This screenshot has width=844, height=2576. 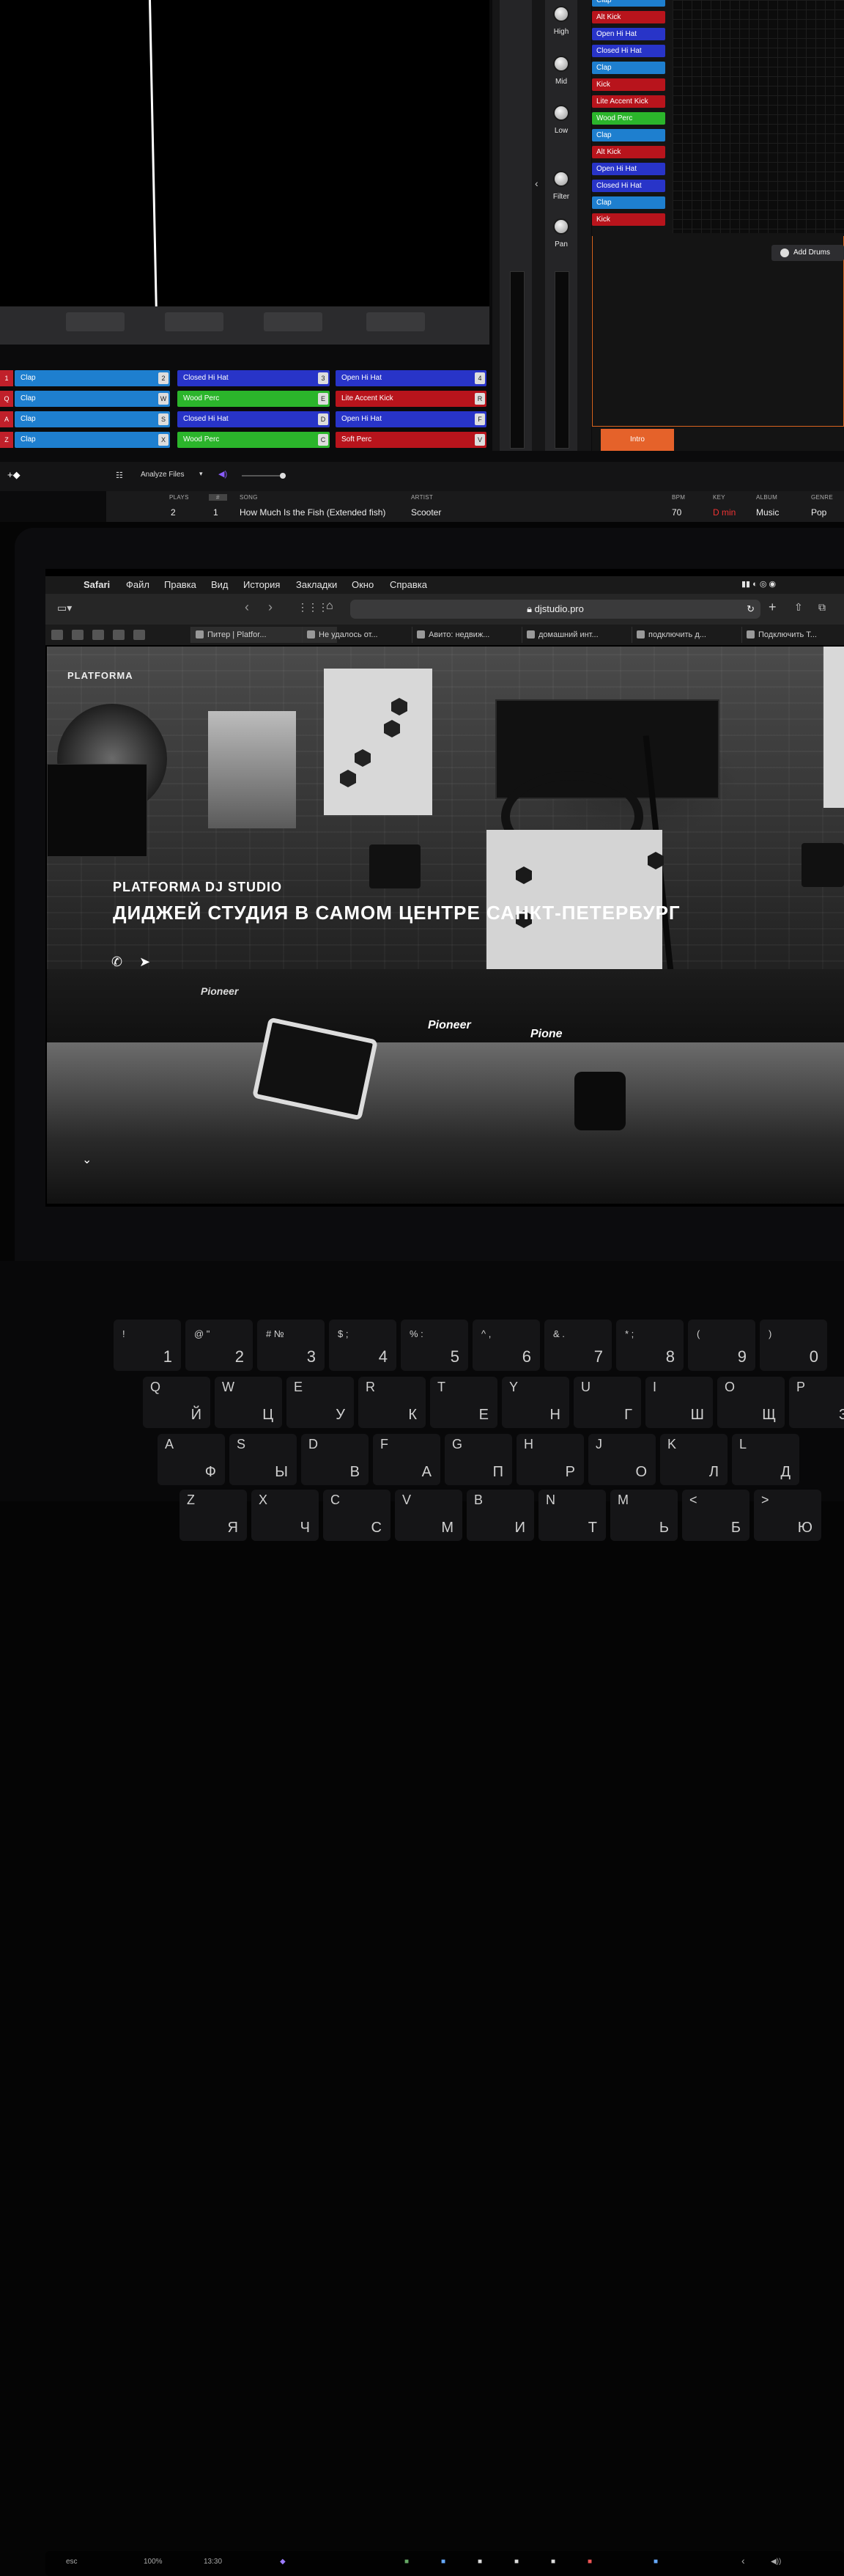 What do you see at coordinates (561, 178) in the screenshot?
I see `filter-knob` at bounding box center [561, 178].